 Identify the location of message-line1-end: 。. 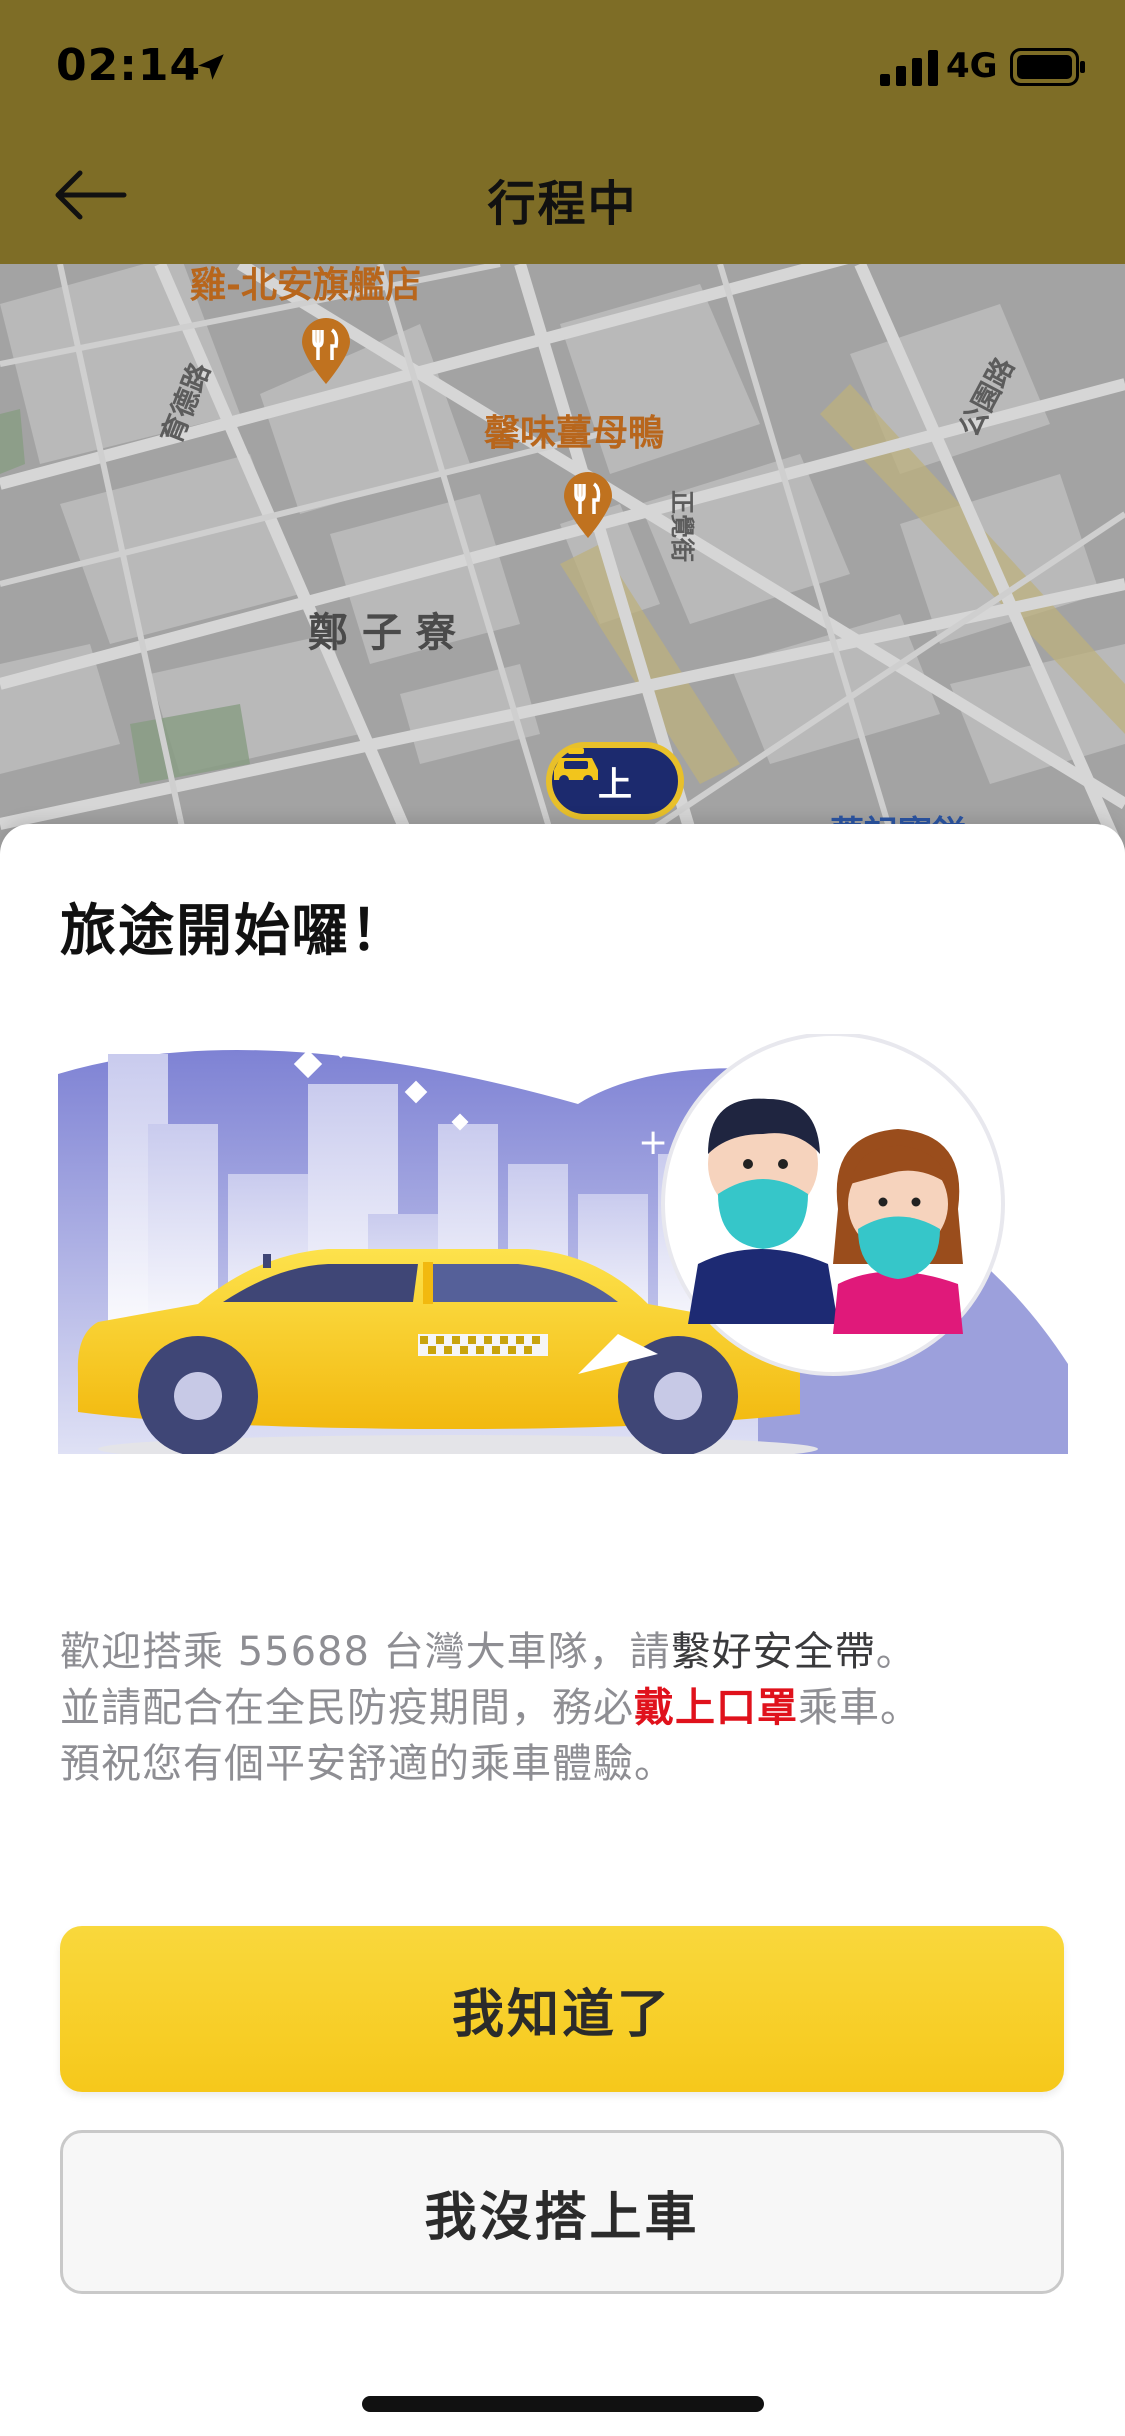
(896, 1652).